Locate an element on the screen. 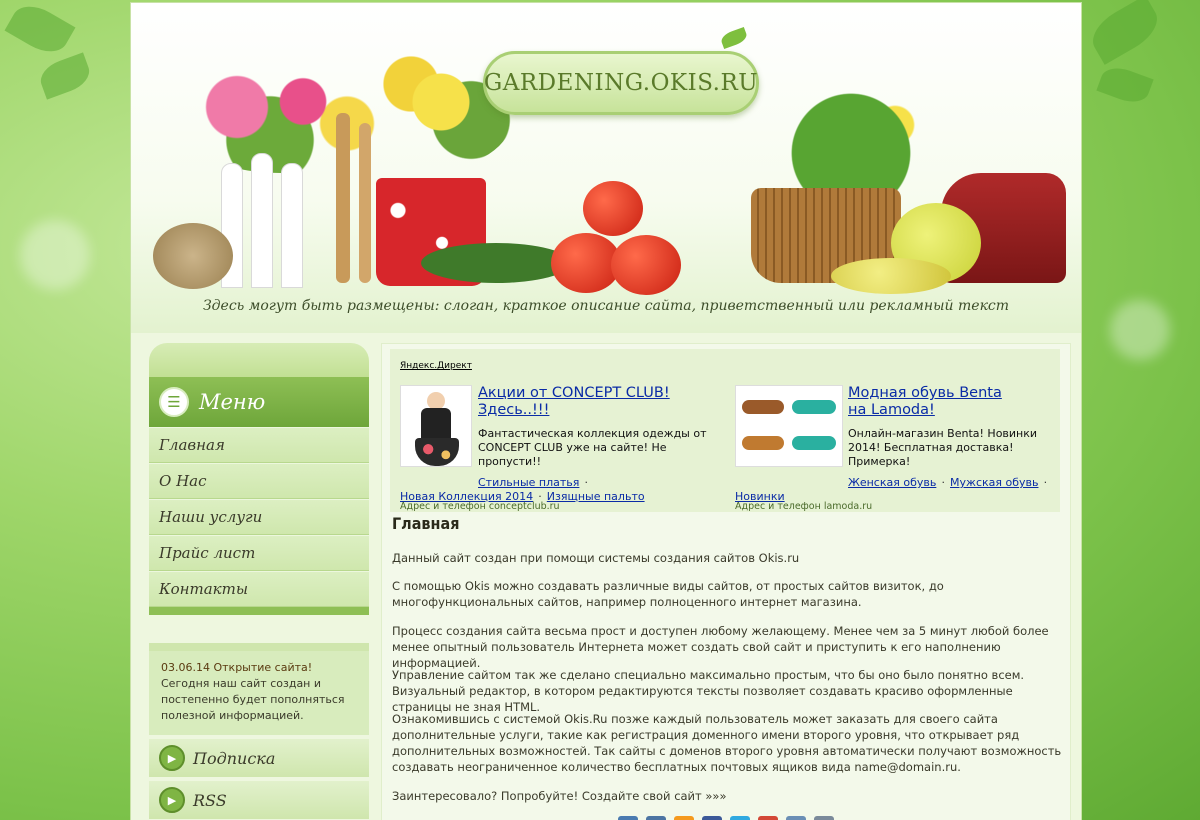 The image size is (1200, 820). menu-item-home: Главная is located at coordinates (259, 445).